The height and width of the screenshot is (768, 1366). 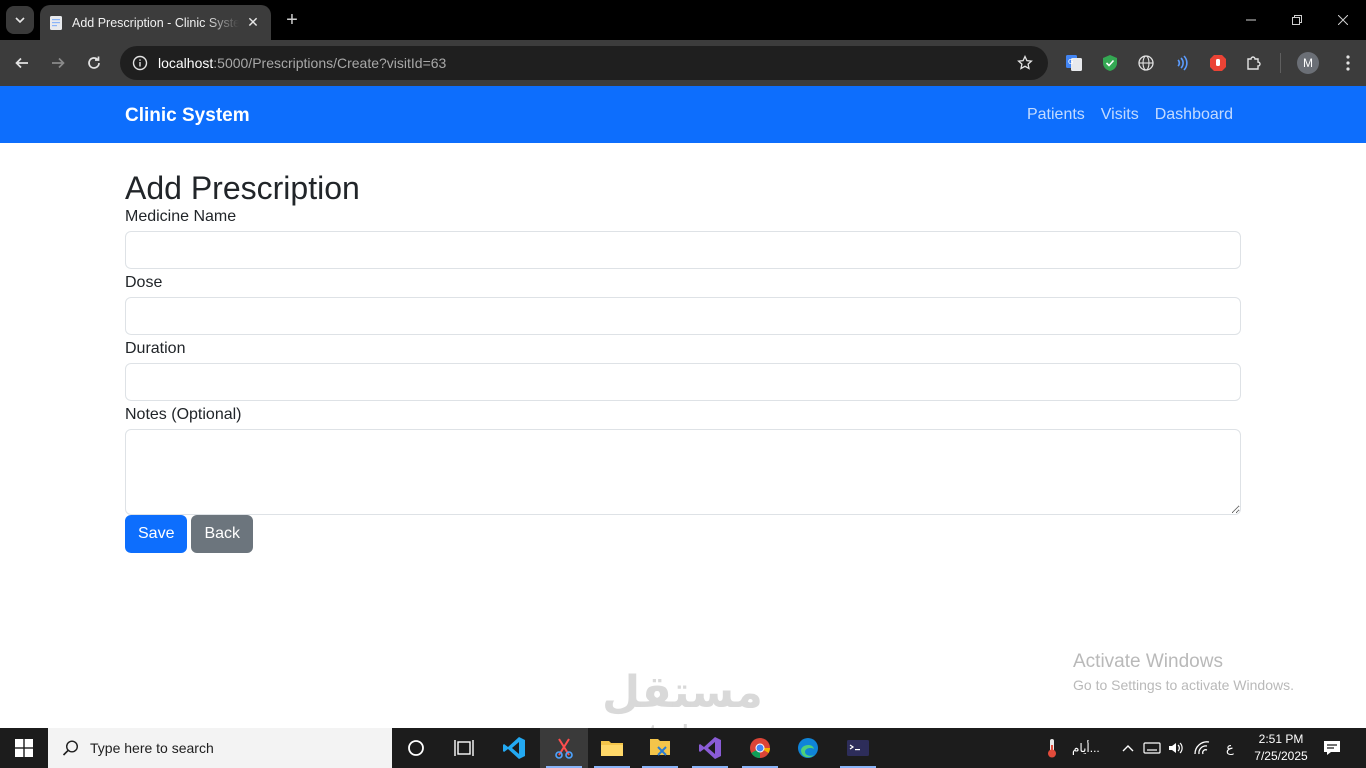 I want to click on save-button: Save, so click(x=156, y=534).